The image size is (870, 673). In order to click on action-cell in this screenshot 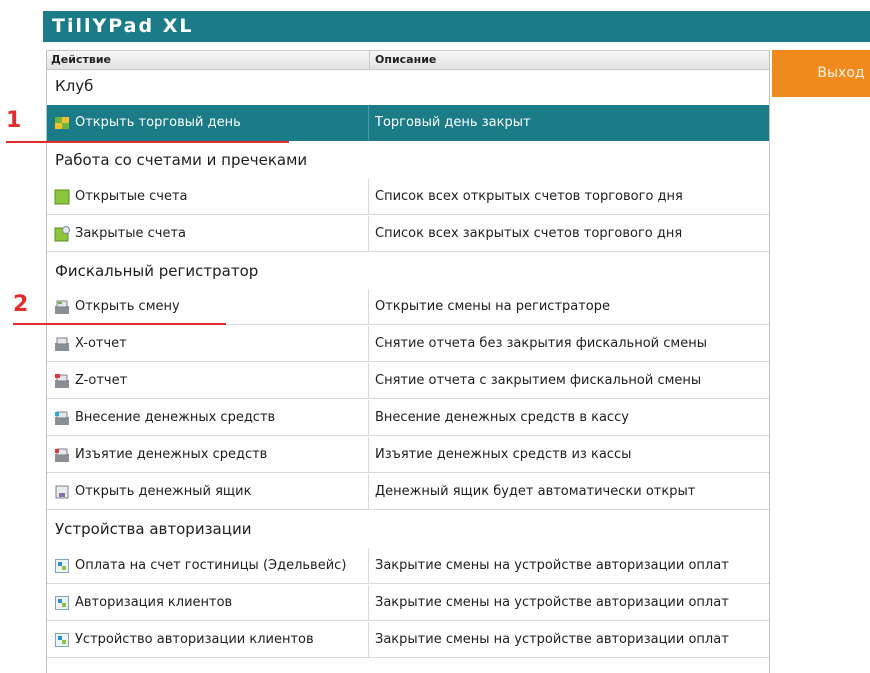, I will do `click(408, 85)`.